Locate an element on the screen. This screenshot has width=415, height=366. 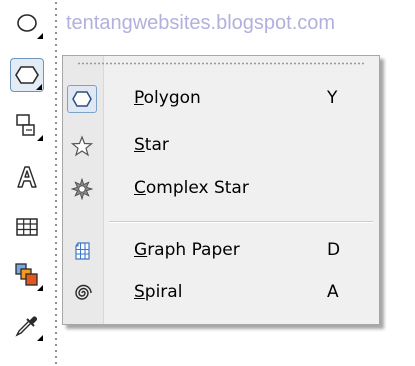
text-a-icon is located at coordinates (27, 177).